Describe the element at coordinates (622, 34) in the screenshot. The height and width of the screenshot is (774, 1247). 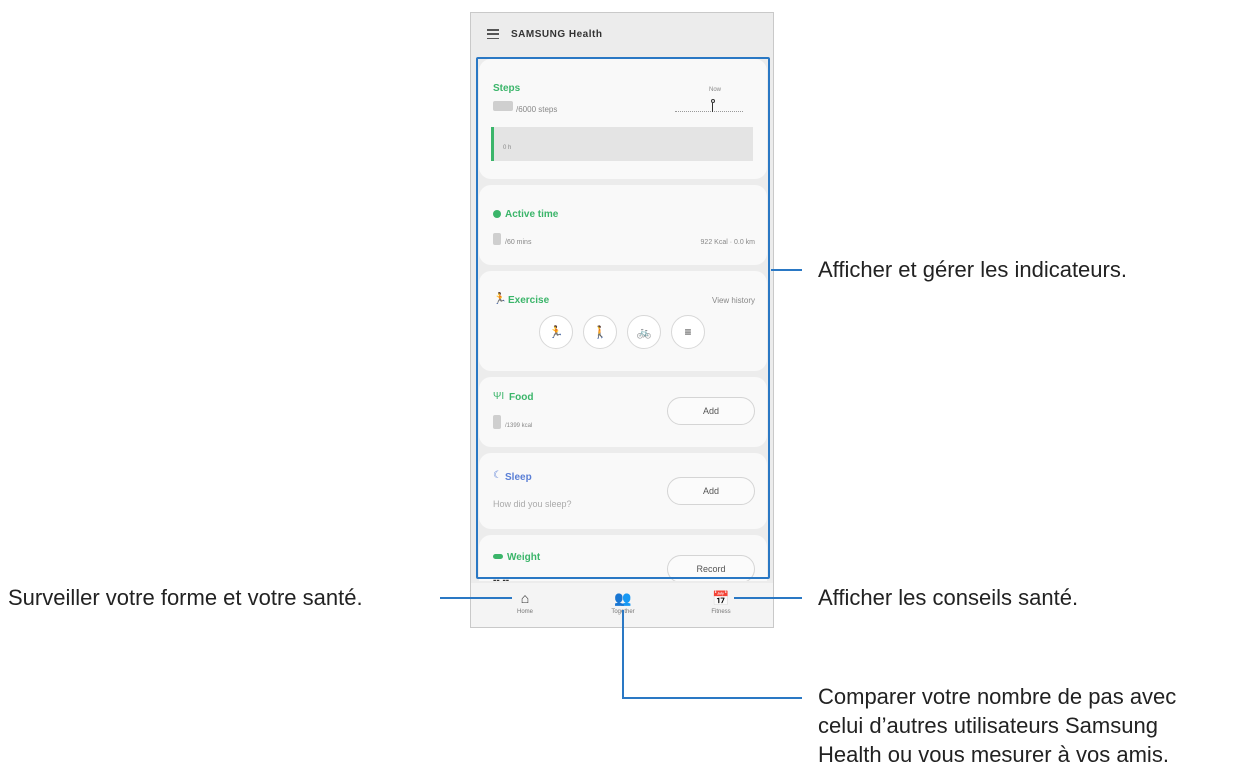
I see `app-bar: SAMSUNG Health` at that location.